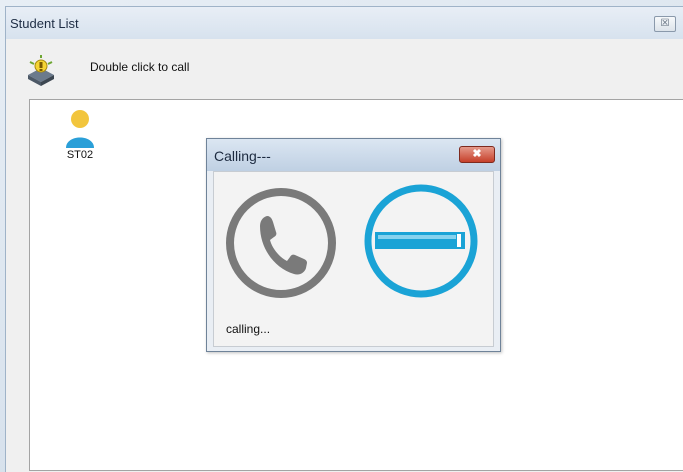 This screenshot has width=683, height=472. I want to click on dialog-title-bar: Calling--- ✖, so click(353, 155).